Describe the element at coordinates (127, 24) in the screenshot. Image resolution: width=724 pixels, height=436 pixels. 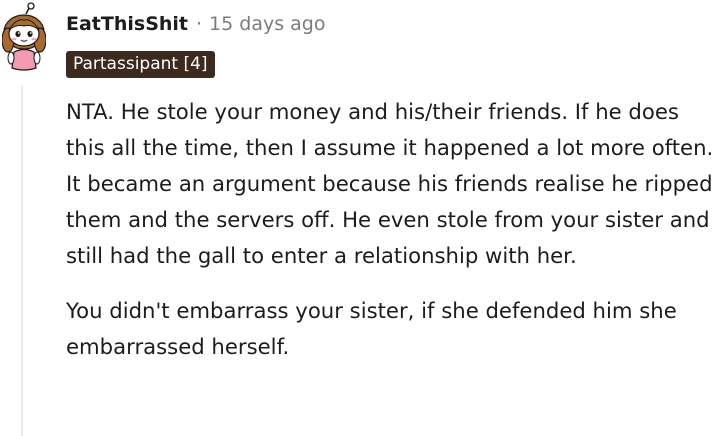
I see `author-username: EatThisShit` at that location.